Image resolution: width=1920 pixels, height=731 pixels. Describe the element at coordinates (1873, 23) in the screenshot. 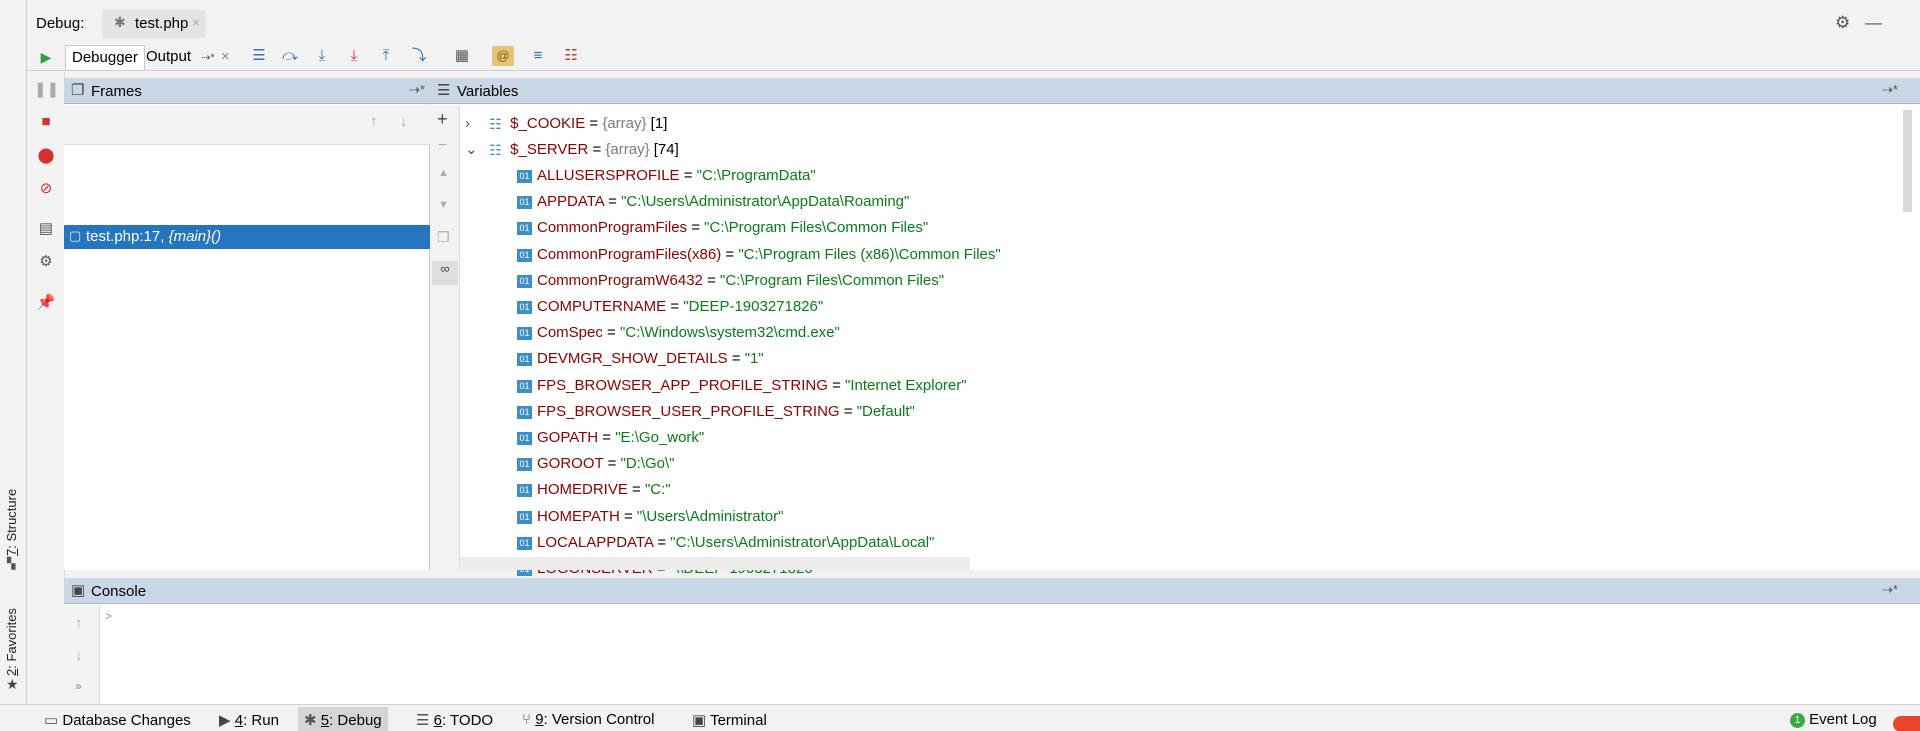

I see `minimize-icon: —` at that location.